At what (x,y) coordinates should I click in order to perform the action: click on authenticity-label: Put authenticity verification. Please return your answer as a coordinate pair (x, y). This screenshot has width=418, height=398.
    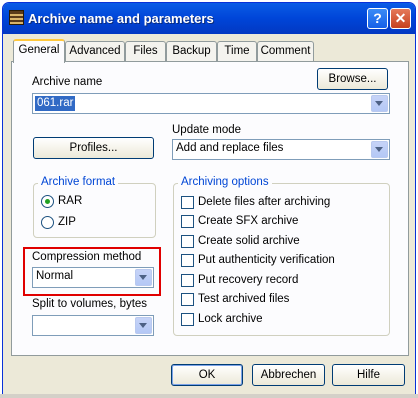
    Looking at the image, I should click on (266, 260).